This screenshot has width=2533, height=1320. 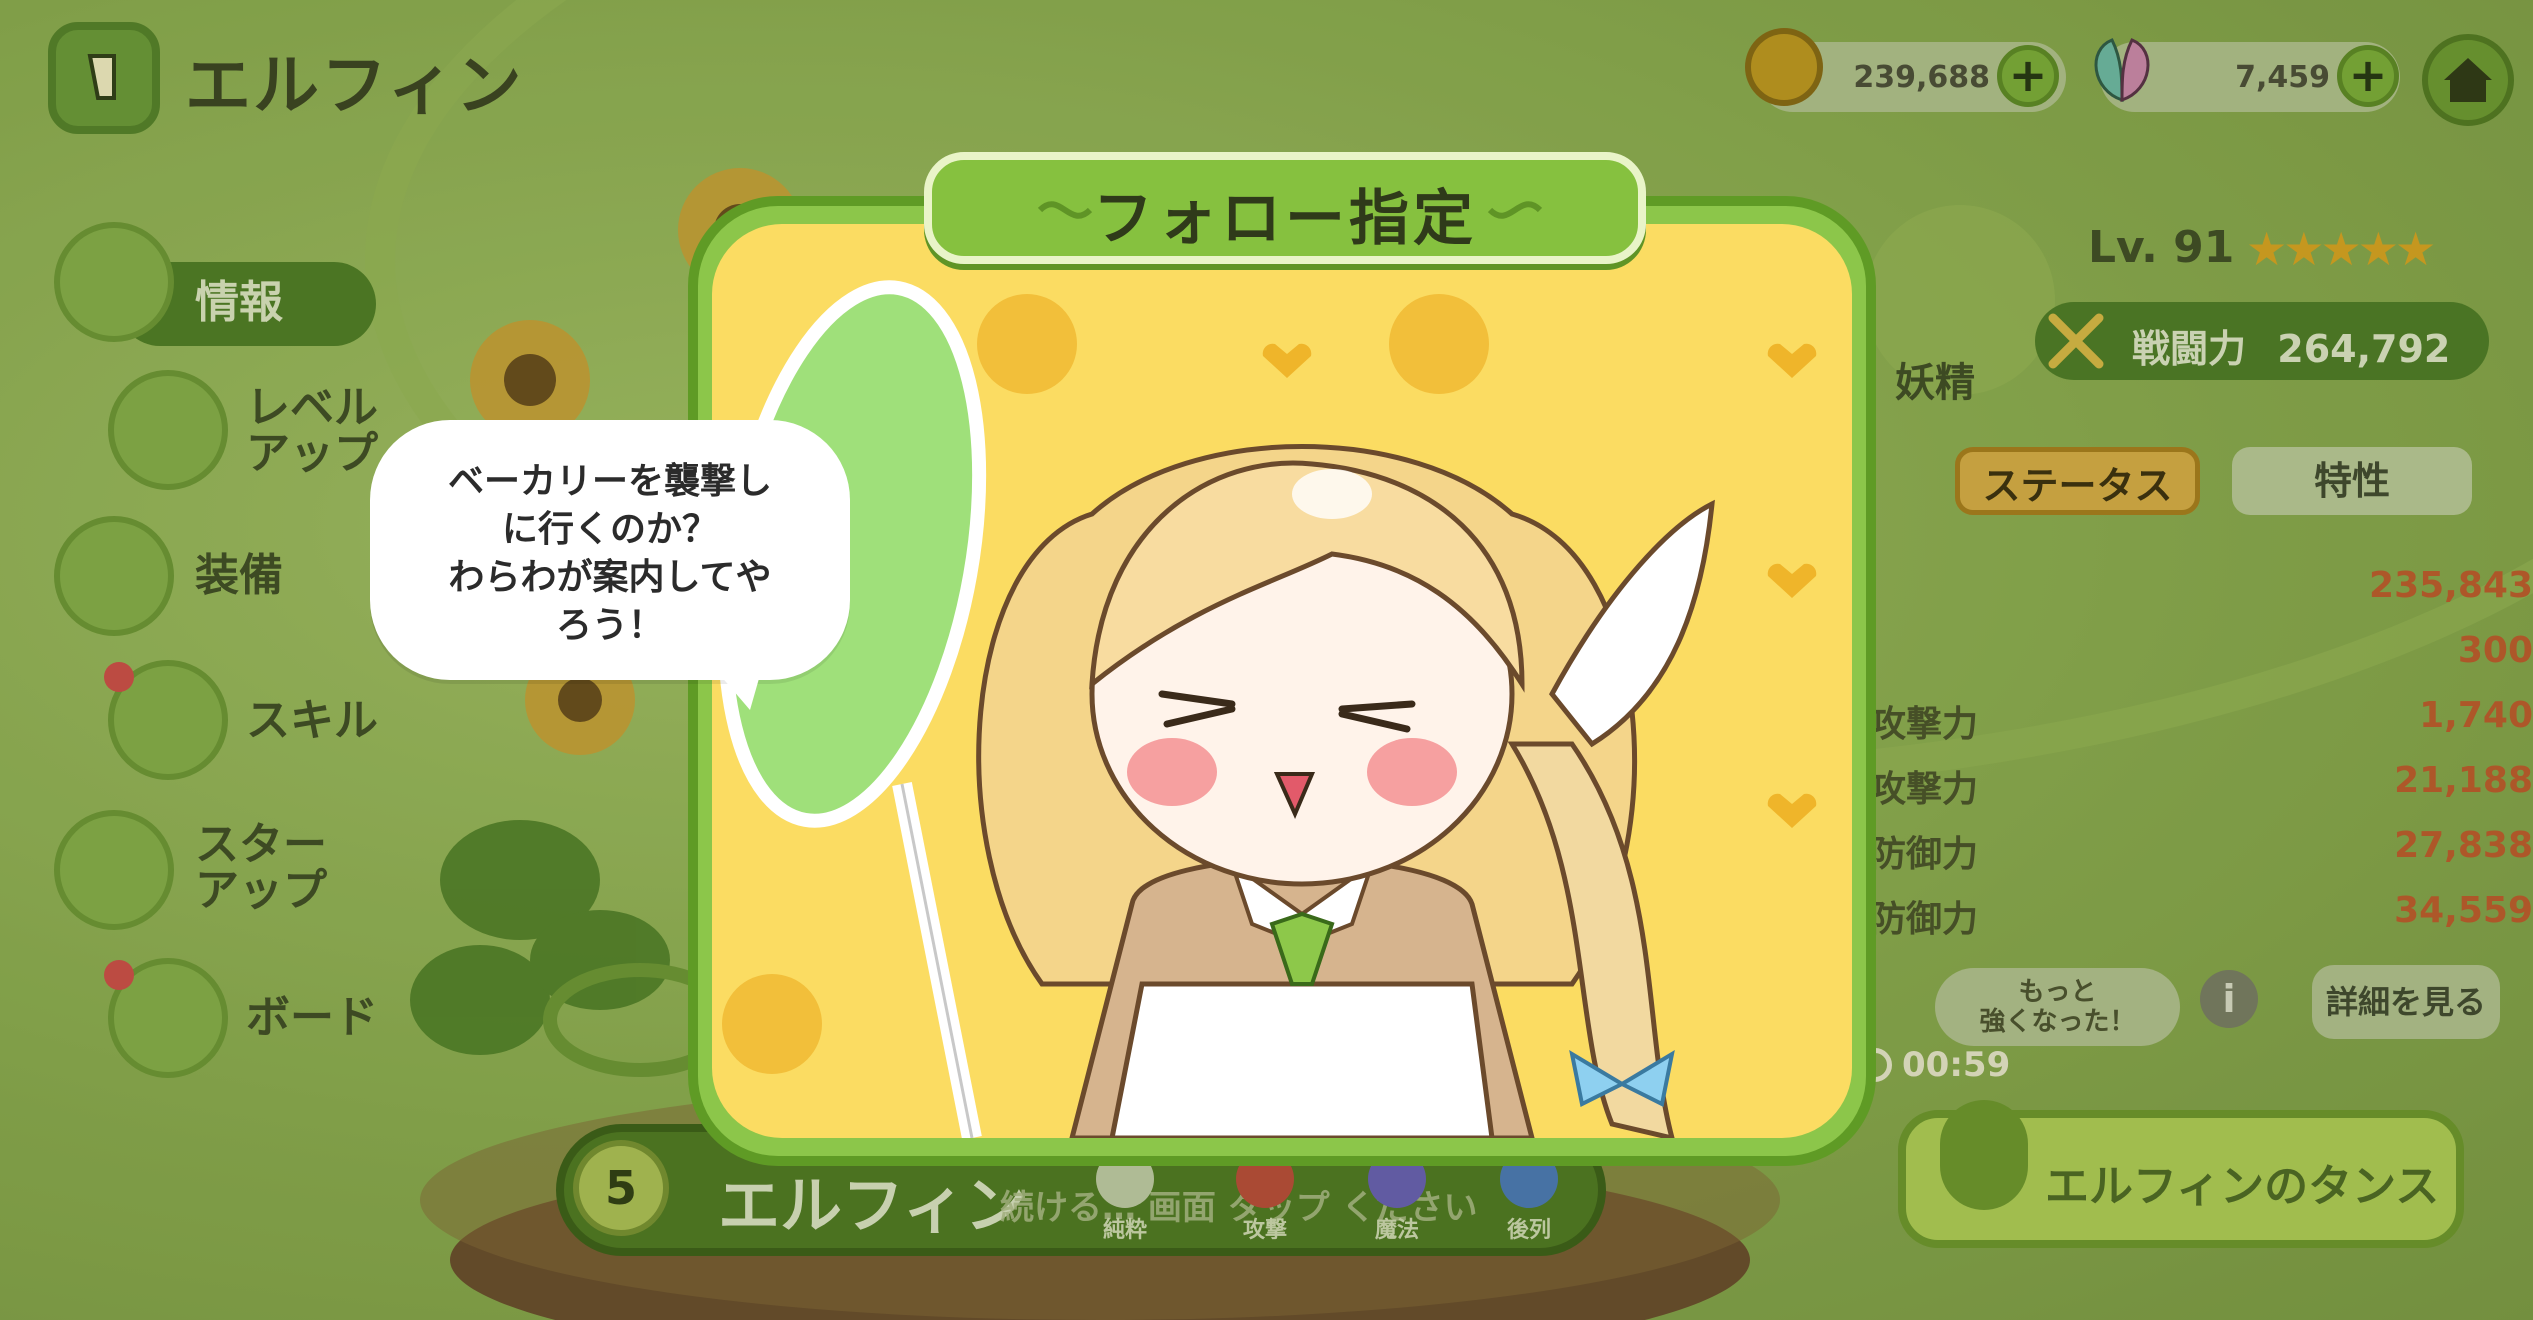 What do you see at coordinates (1264, 1230) in the screenshot?
I see `attribute-label-2: 攻撃` at bounding box center [1264, 1230].